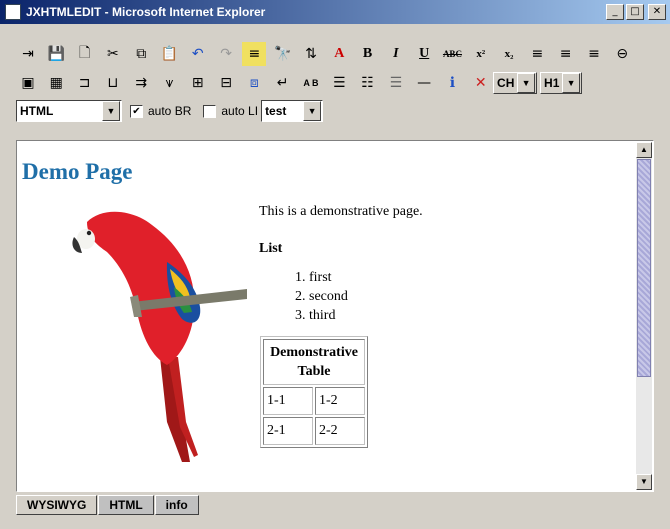  I want to click on table-icon: ▦, so click(56, 83).